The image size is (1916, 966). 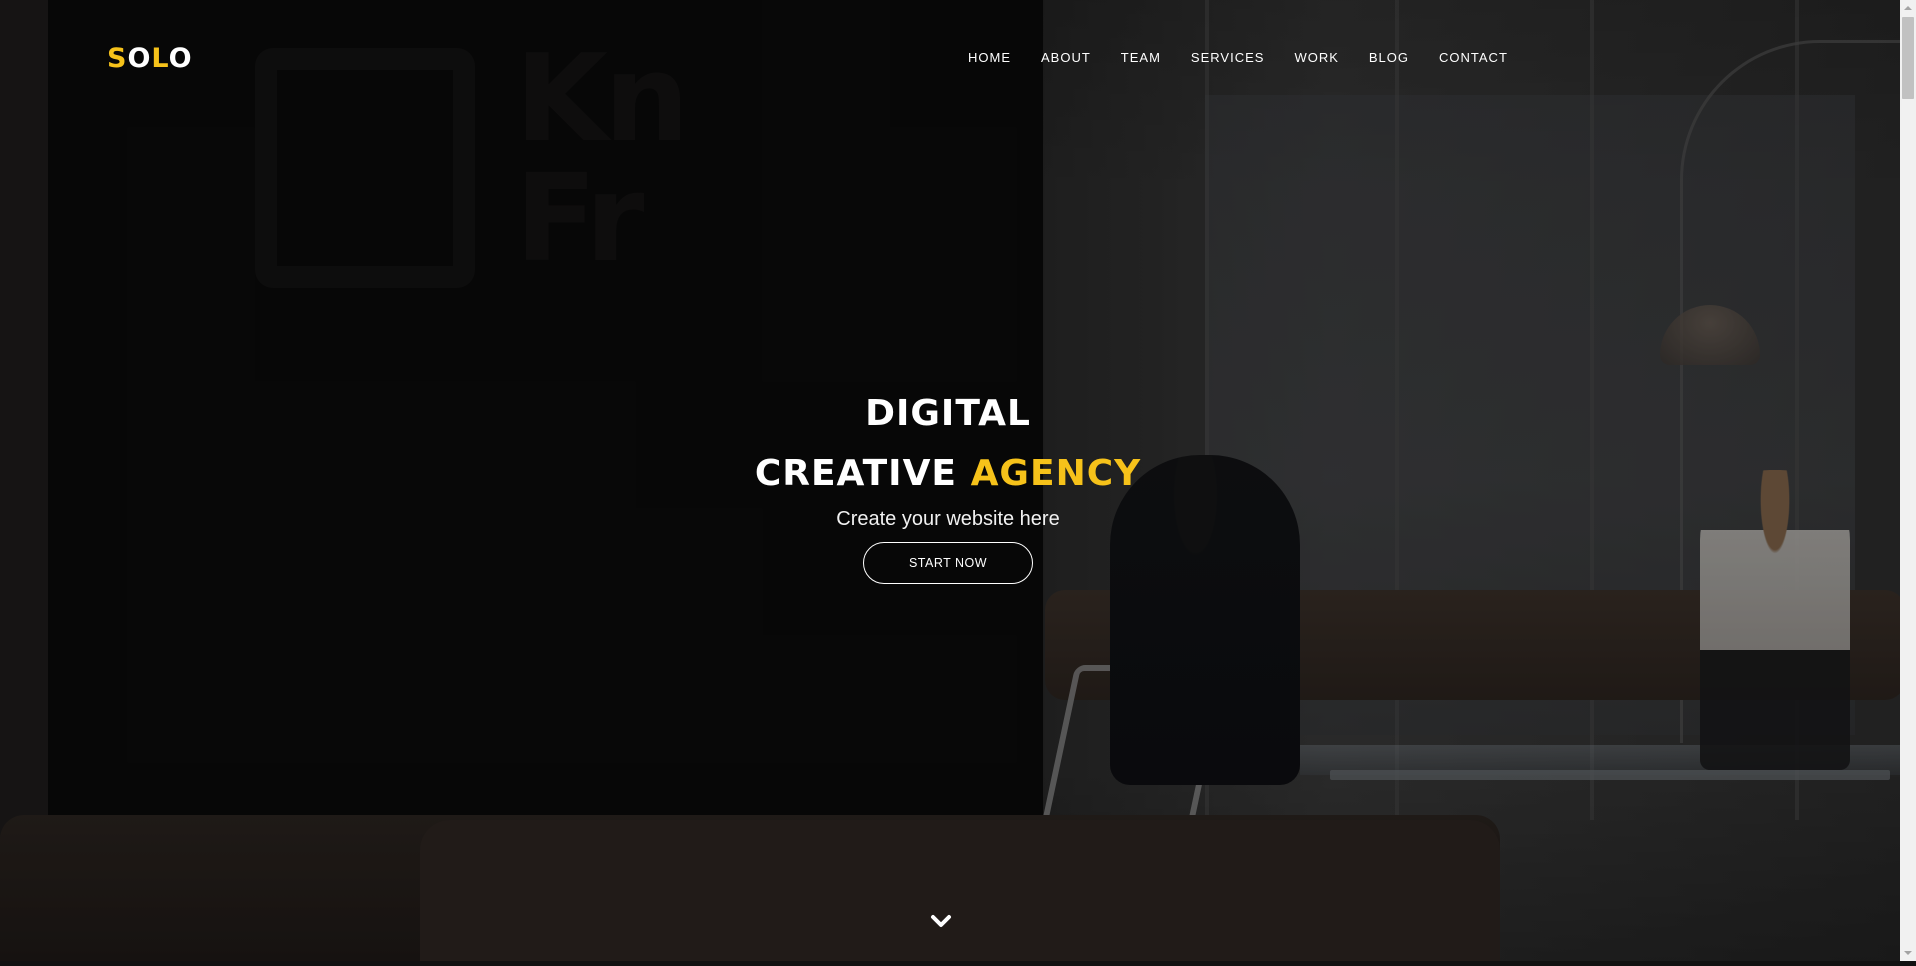 What do you see at coordinates (1473, 58) in the screenshot?
I see `nav-item-contact: CONTACT` at bounding box center [1473, 58].